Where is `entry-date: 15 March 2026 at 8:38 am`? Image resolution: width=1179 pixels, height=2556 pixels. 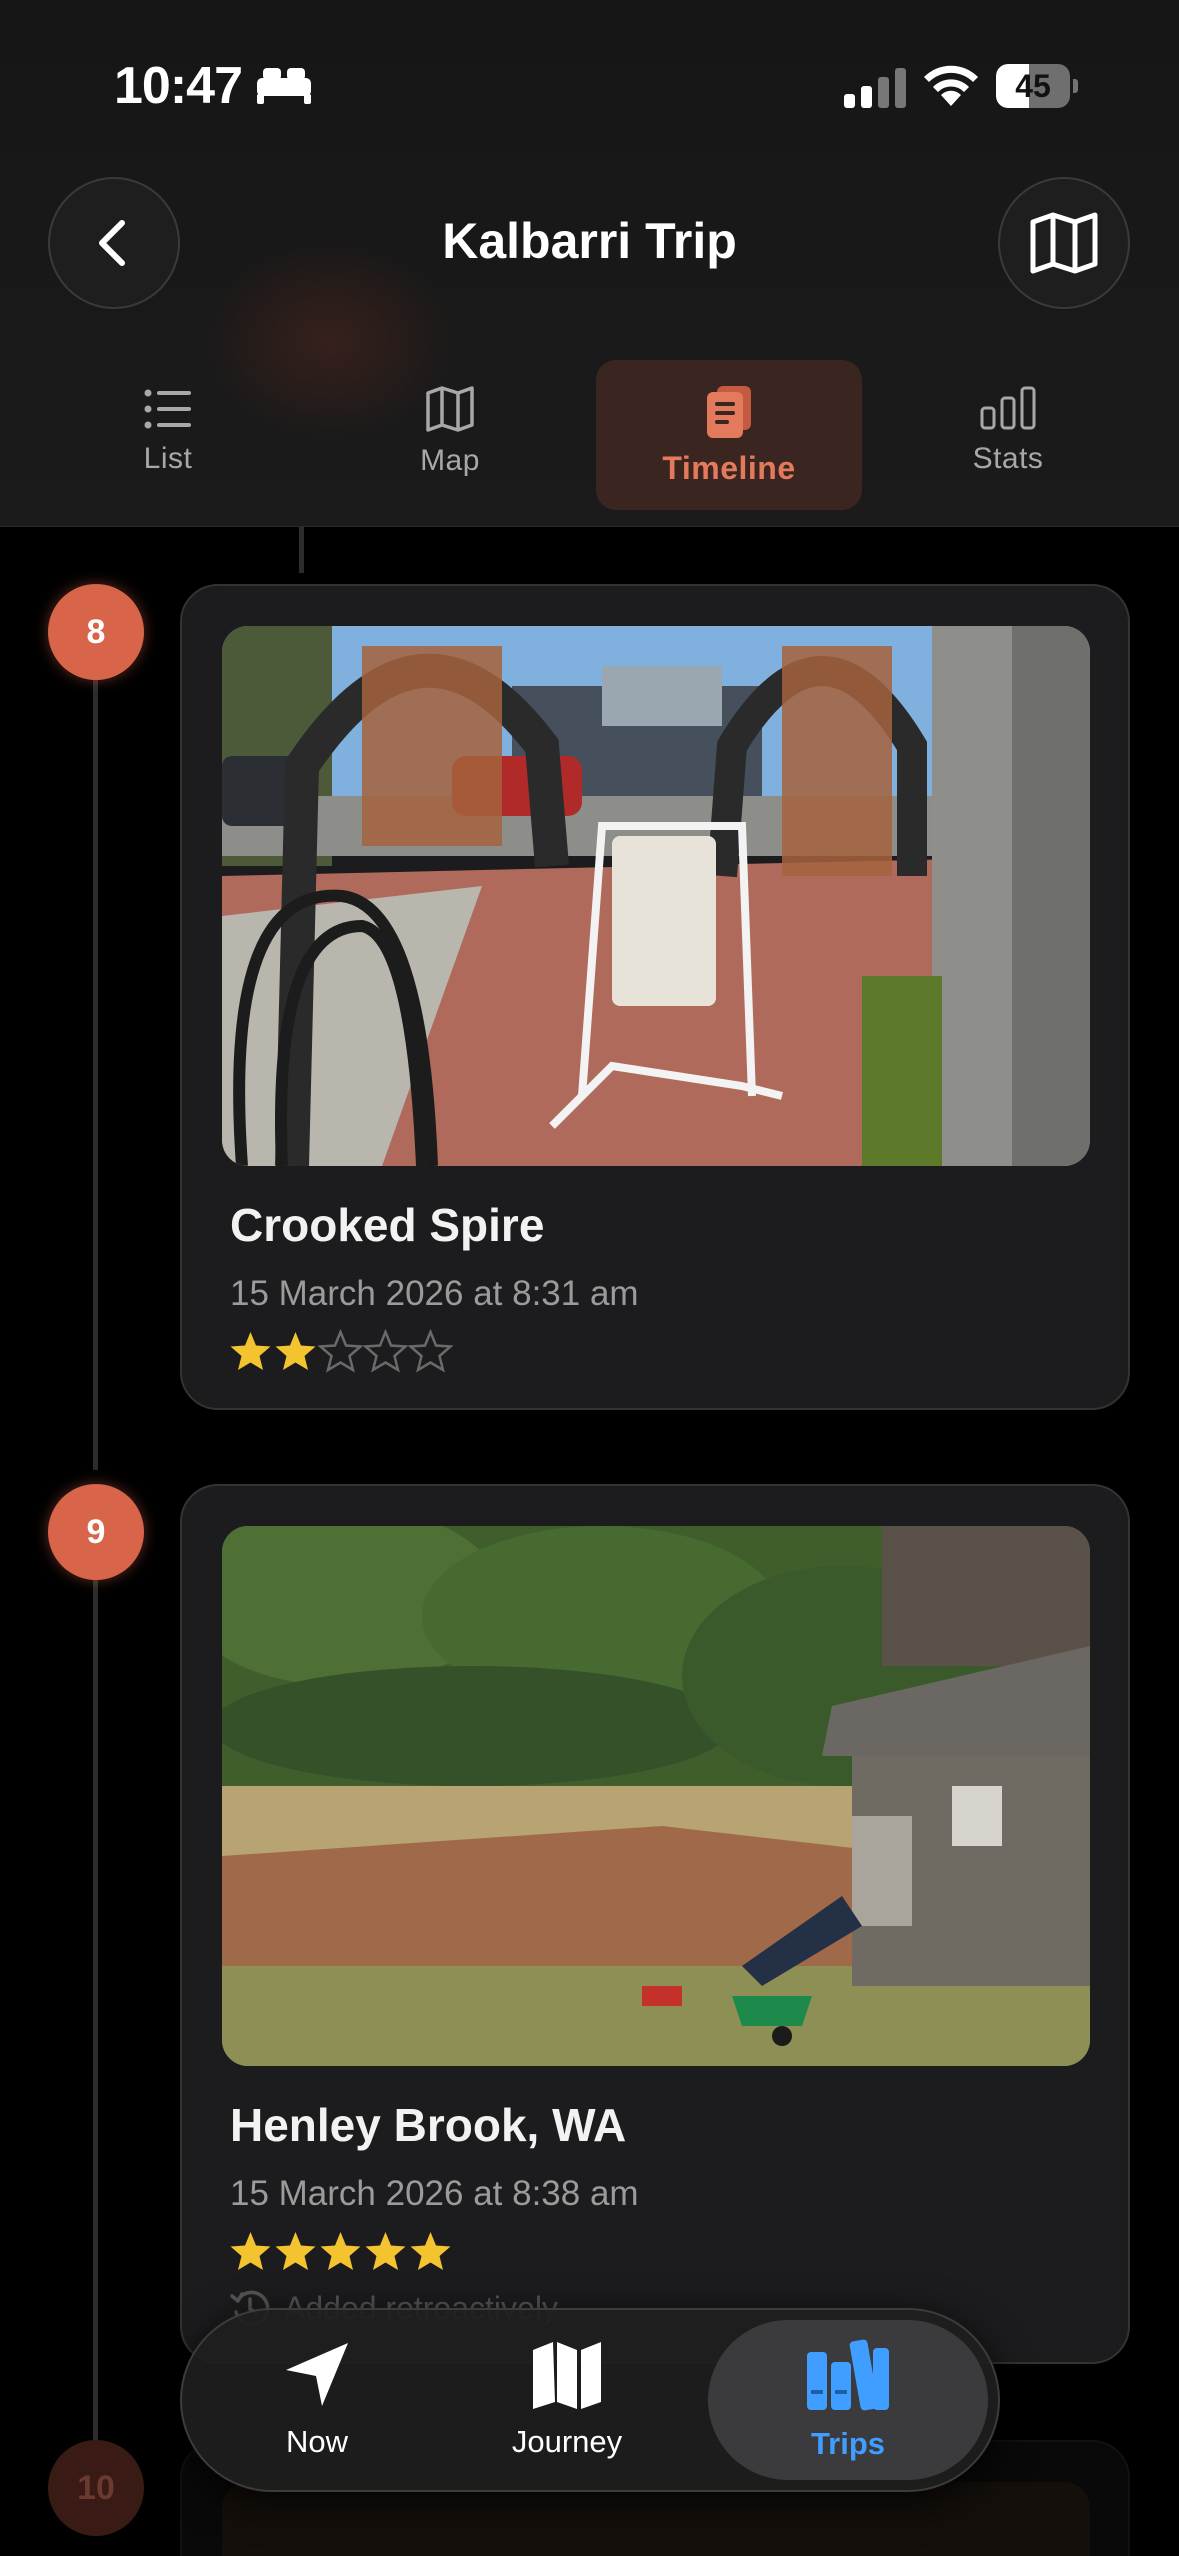
entry-date: 15 March 2026 at 8:38 am is located at coordinates (434, 2193).